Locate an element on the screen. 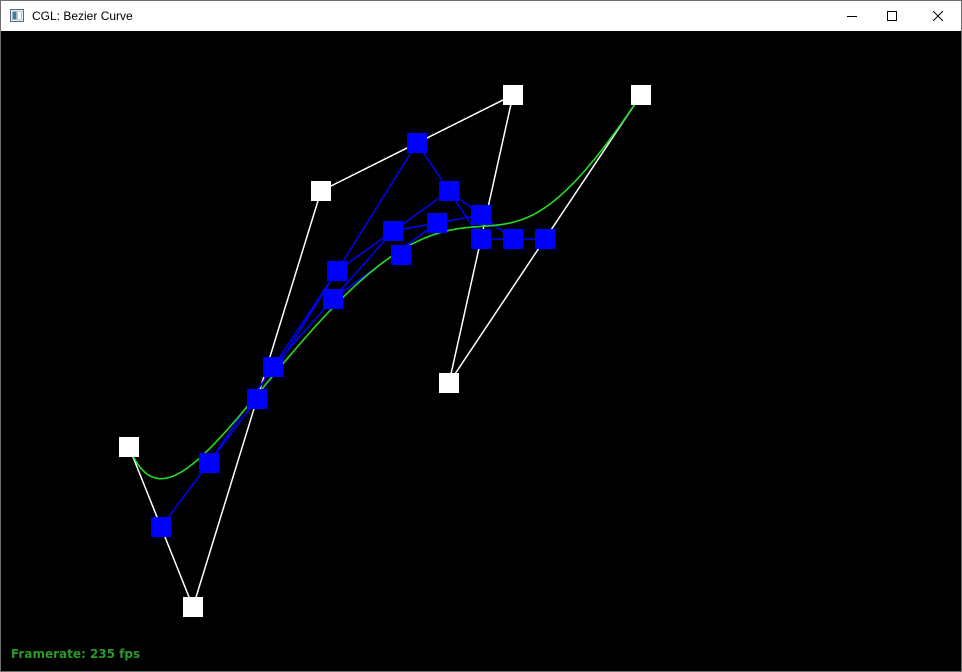 The image size is (962, 672). app-window-icon is located at coordinates (17, 15).